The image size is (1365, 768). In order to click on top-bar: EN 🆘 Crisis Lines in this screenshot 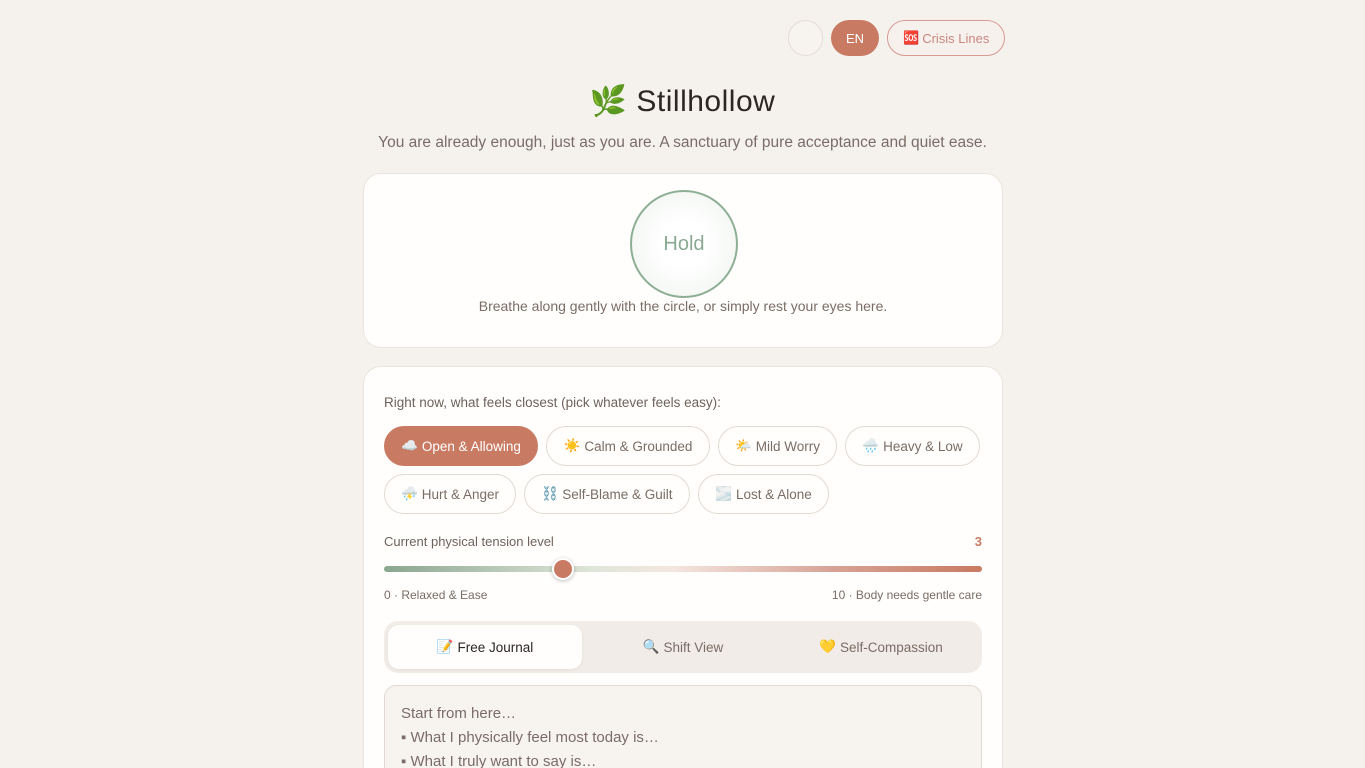, I will do `click(897, 38)`.